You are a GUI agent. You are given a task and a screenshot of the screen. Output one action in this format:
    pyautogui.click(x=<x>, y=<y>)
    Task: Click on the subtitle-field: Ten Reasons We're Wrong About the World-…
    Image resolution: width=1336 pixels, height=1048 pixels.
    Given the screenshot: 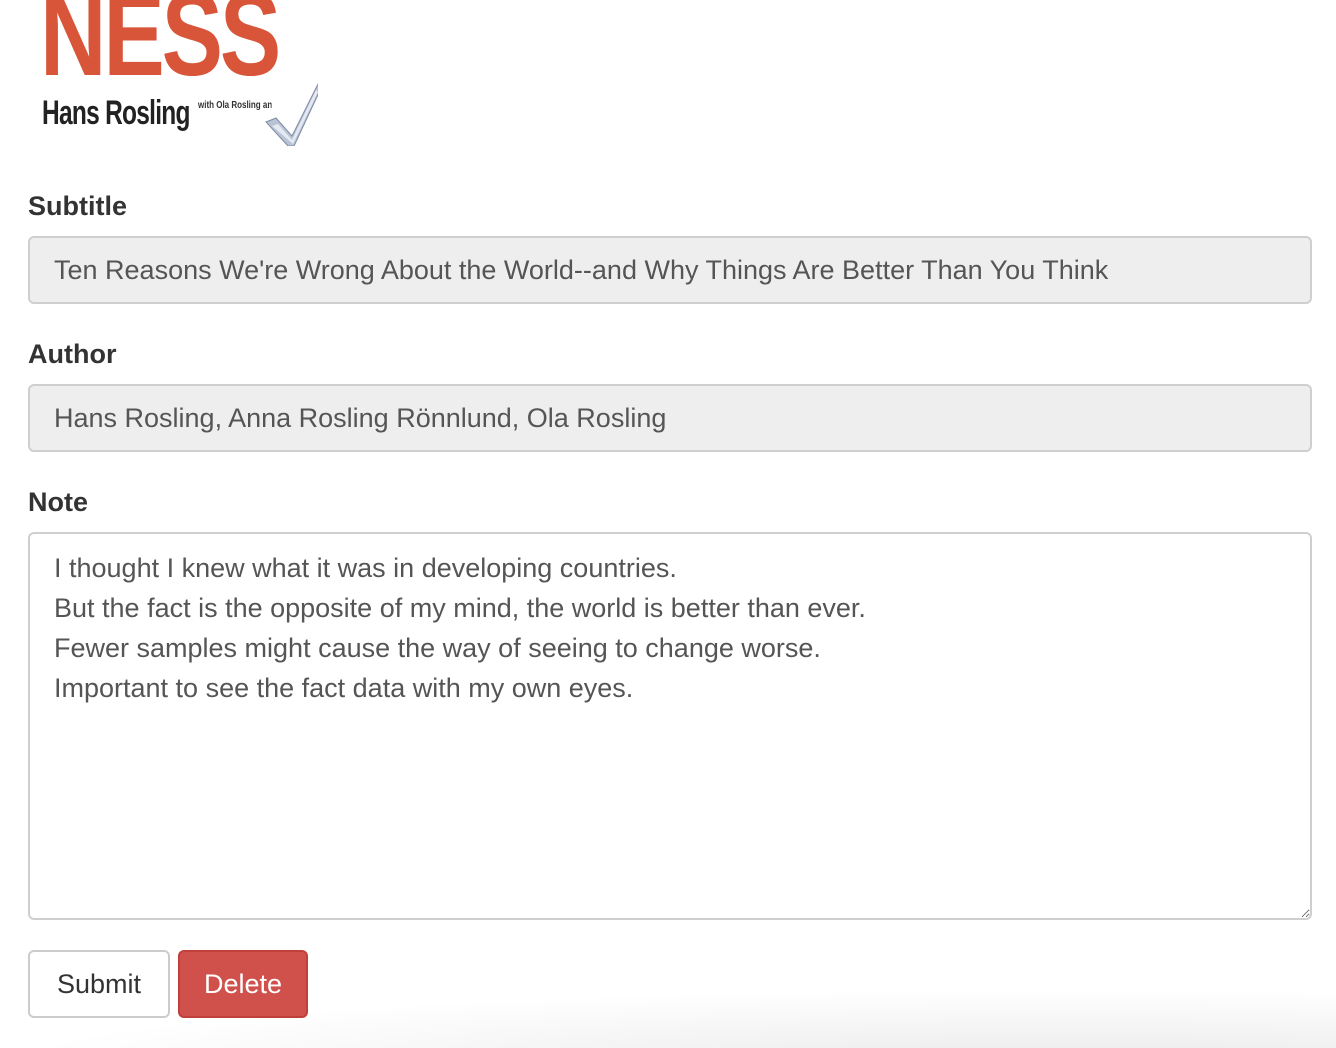 What is the action you would take?
    pyautogui.click(x=670, y=270)
    